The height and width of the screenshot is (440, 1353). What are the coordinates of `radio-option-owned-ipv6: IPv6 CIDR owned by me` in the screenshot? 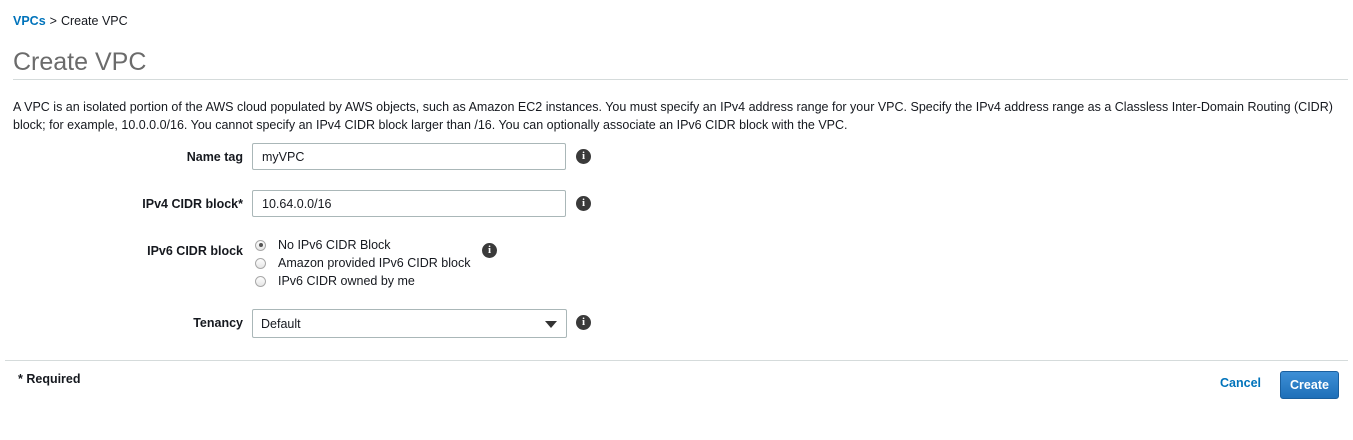 It's located at (335, 281).